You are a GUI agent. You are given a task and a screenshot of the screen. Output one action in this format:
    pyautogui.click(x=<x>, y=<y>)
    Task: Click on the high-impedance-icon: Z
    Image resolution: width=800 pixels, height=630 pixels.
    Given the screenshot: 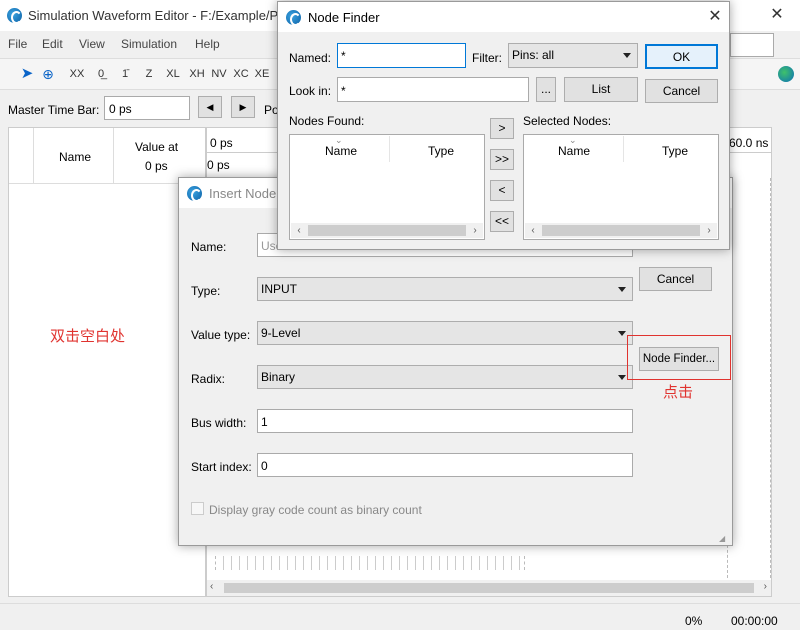 What is the action you would take?
    pyautogui.click(x=149, y=74)
    